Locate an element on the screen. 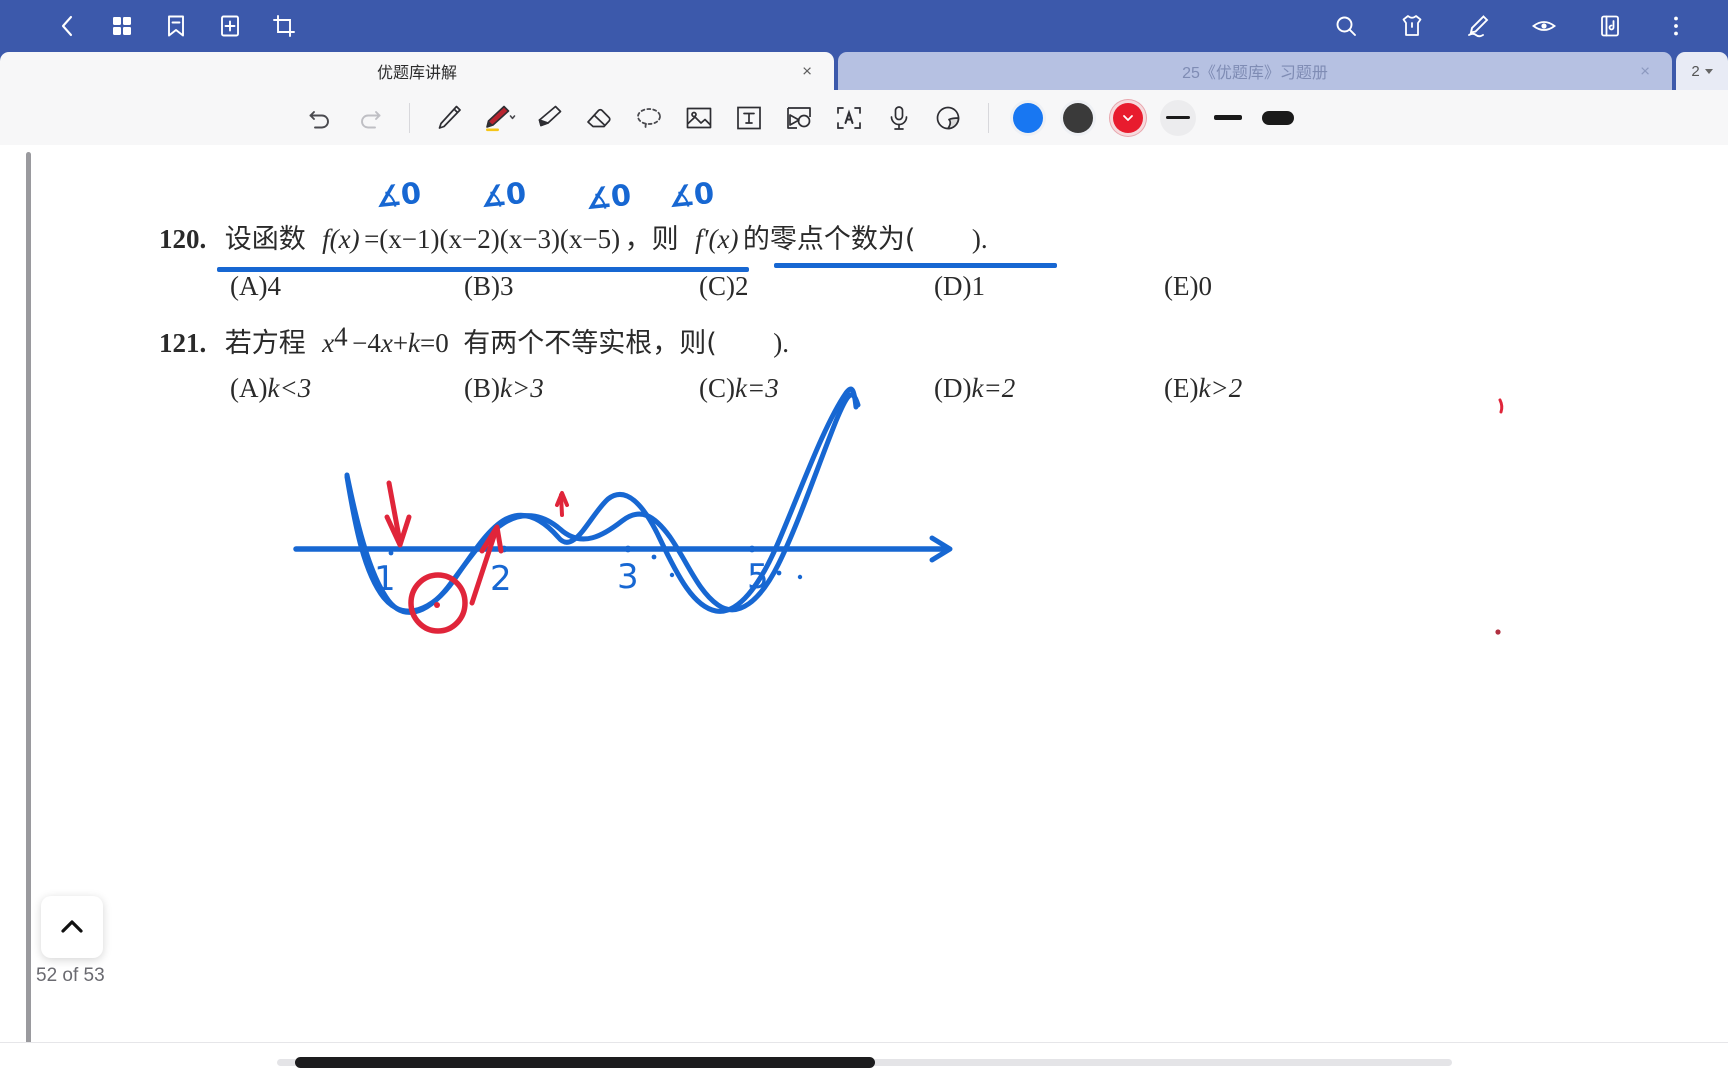 The height and width of the screenshot is (1080, 1728). chevron-up-icon is located at coordinates (72, 926).